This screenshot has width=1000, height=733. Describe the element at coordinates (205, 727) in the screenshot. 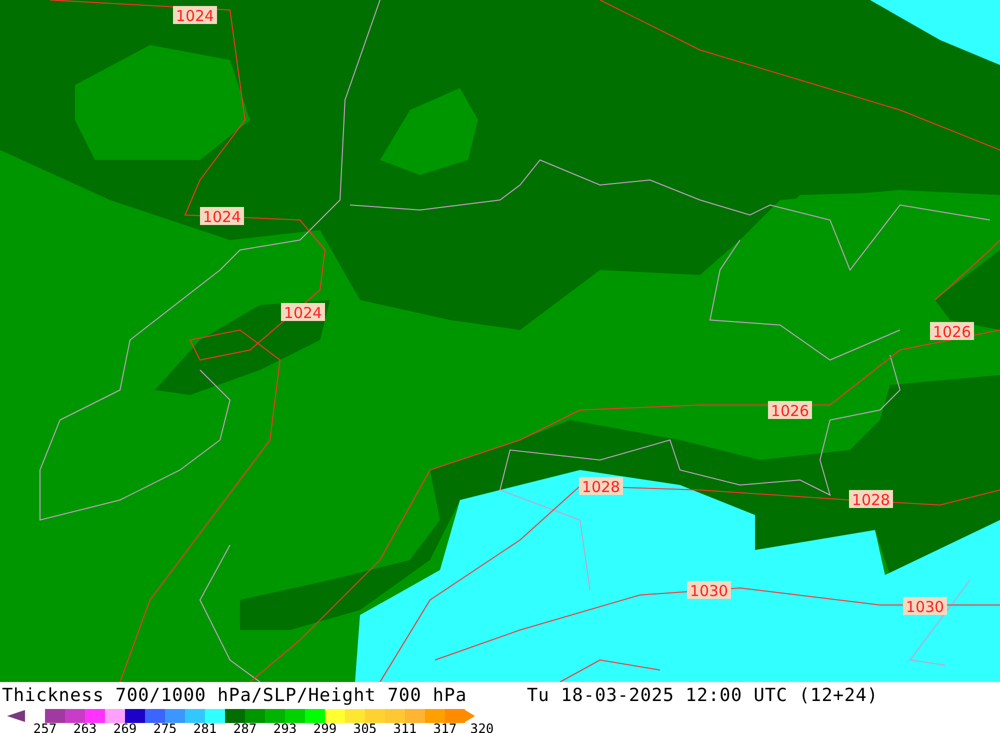

I see `scale-tick-label: 281` at that location.